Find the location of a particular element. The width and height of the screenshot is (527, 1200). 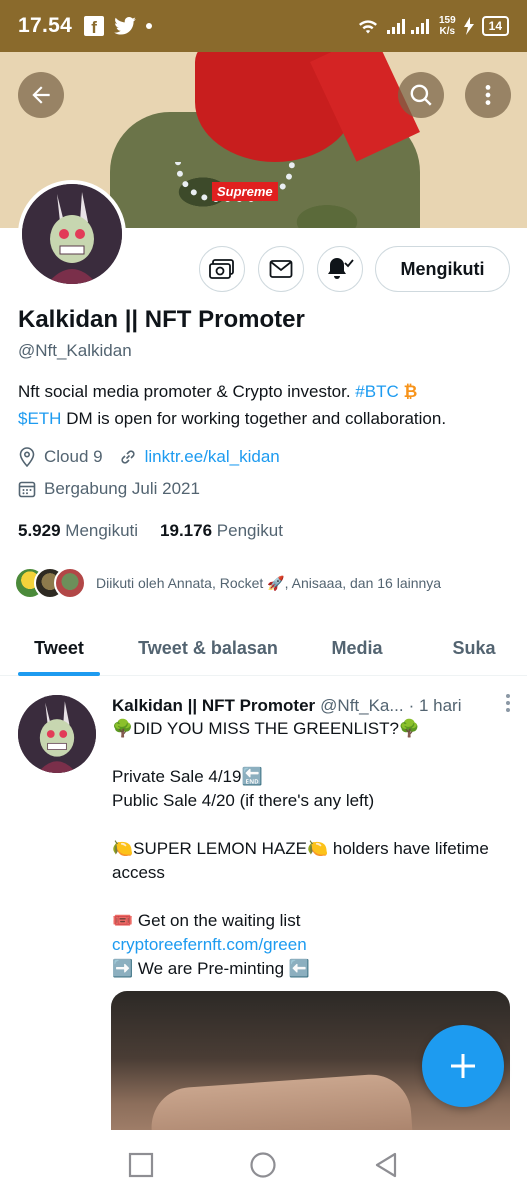

followers-stat: 19.176 Pengikut is located at coordinates (221, 531).